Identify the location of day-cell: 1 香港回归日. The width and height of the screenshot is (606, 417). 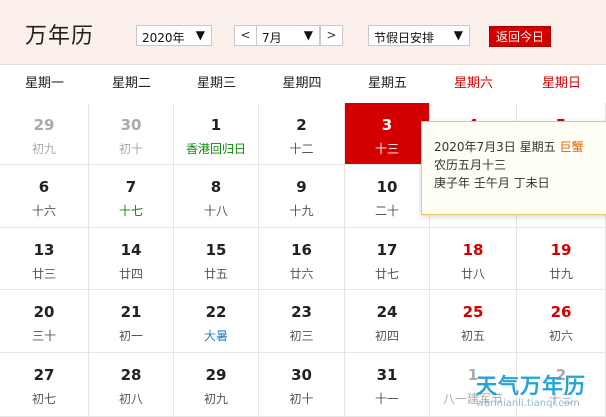
(216, 134).